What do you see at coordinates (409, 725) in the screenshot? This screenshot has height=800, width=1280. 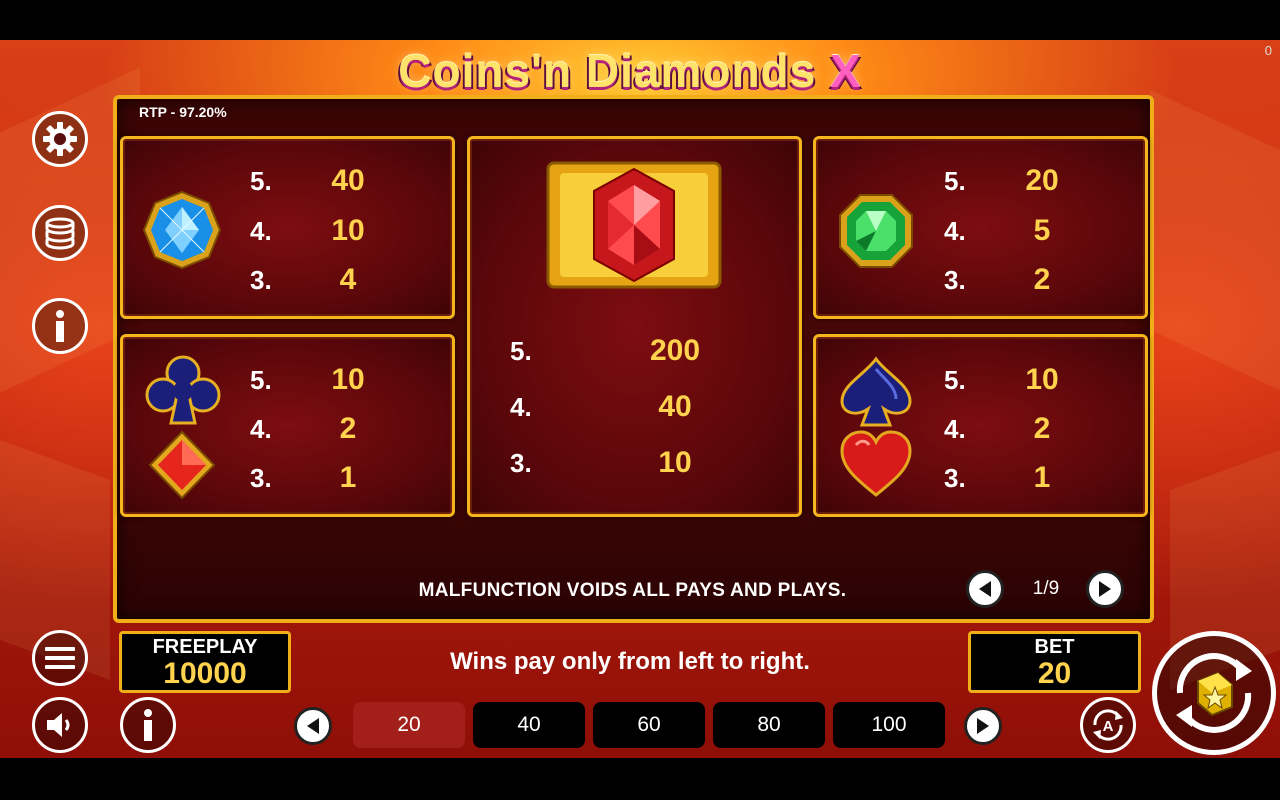 I see `bet-option-20: 20` at bounding box center [409, 725].